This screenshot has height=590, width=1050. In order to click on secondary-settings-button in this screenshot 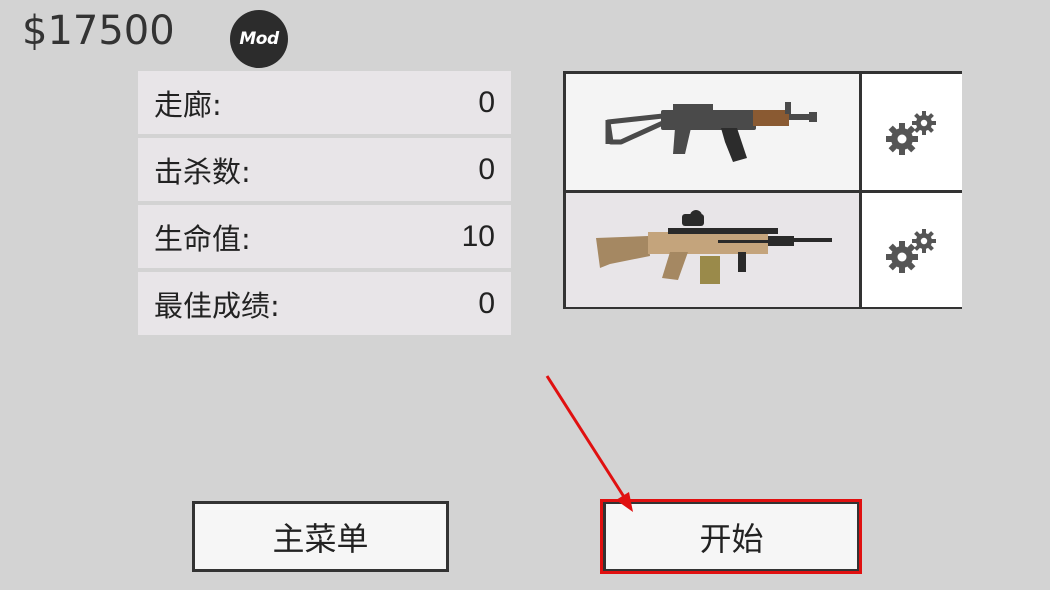, I will do `click(912, 250)`.